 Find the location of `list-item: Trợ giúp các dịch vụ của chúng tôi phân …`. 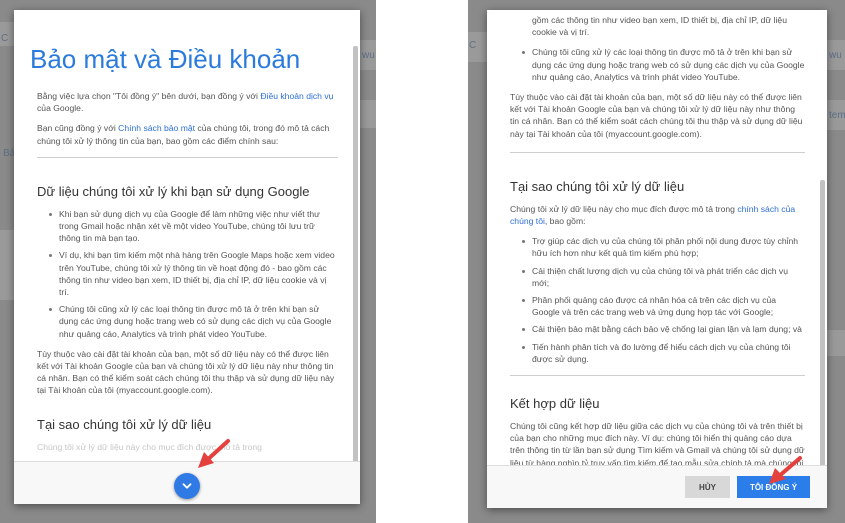

list-item: Trợ giúp các dịch vụ của chúng tôi phân … is located at coordinates (663, 247).